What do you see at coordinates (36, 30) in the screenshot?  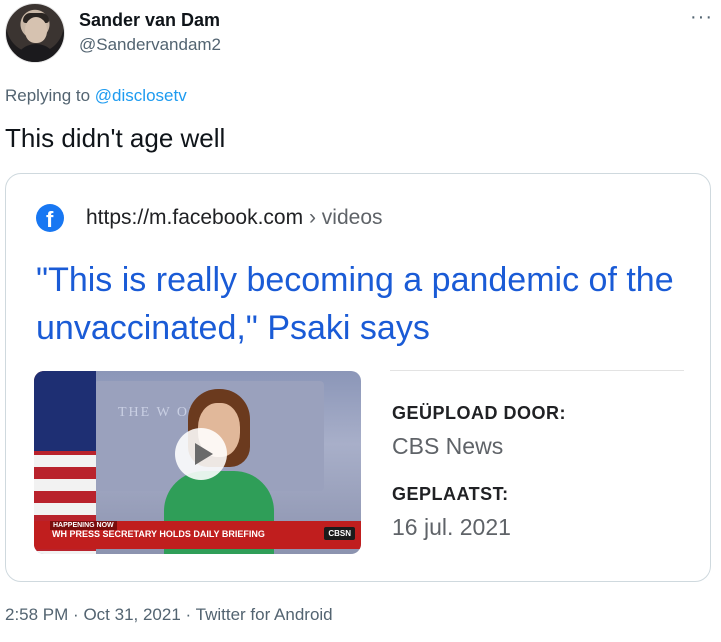 I see `avatar-face` at bounding box center [36, 30].